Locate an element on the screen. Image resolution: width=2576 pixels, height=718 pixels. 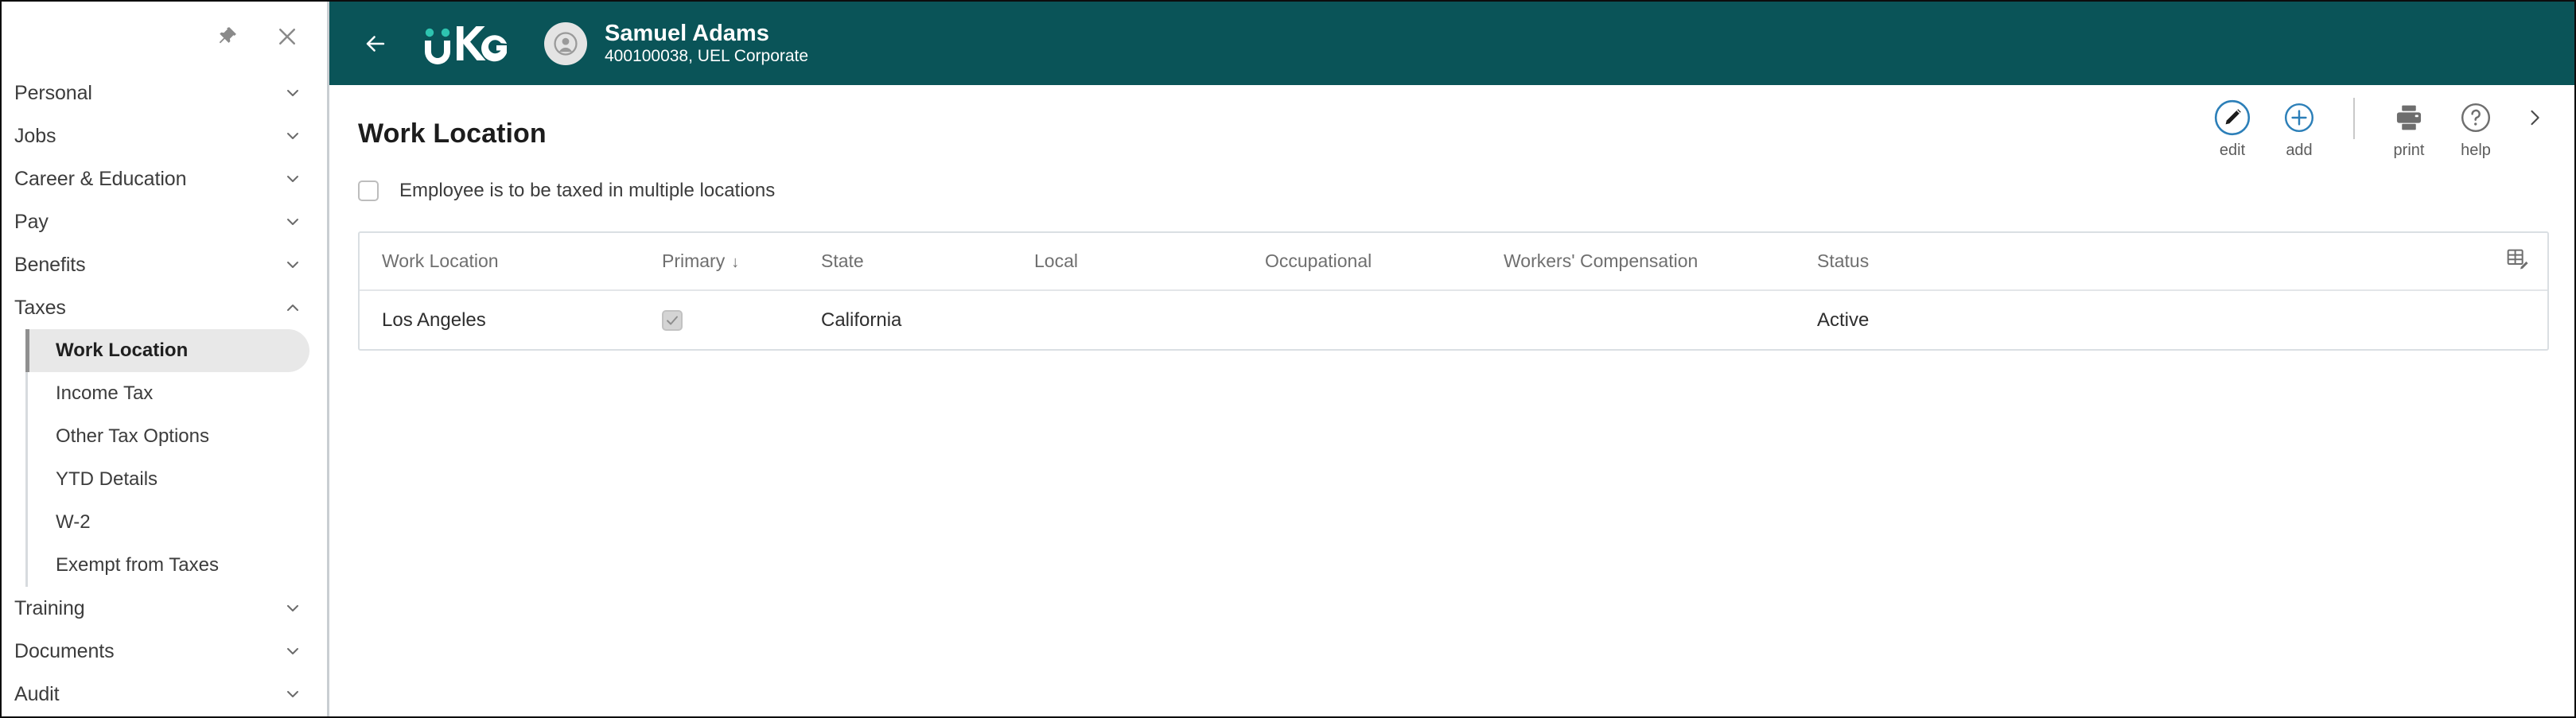
sidebar-group-label: Documents is located at coordinates (65, 650).